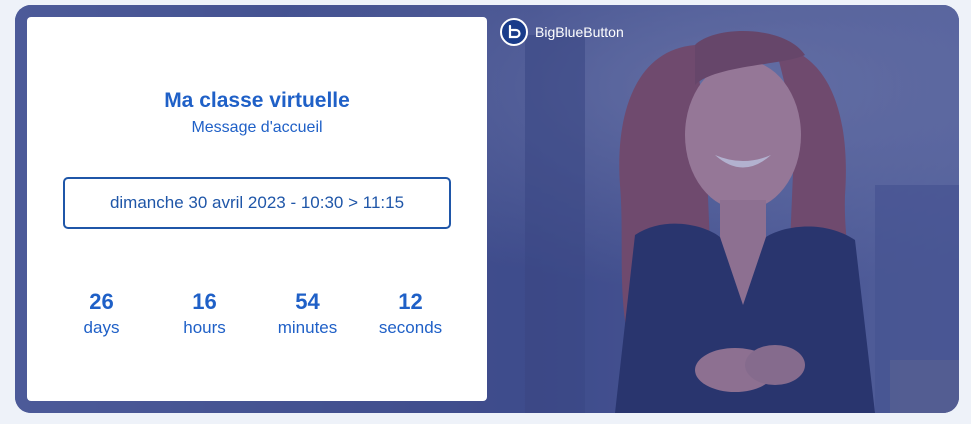 This screenshot has width=971, height=424. I want to click on countdown-hours-value: 16, so click(204, 301).